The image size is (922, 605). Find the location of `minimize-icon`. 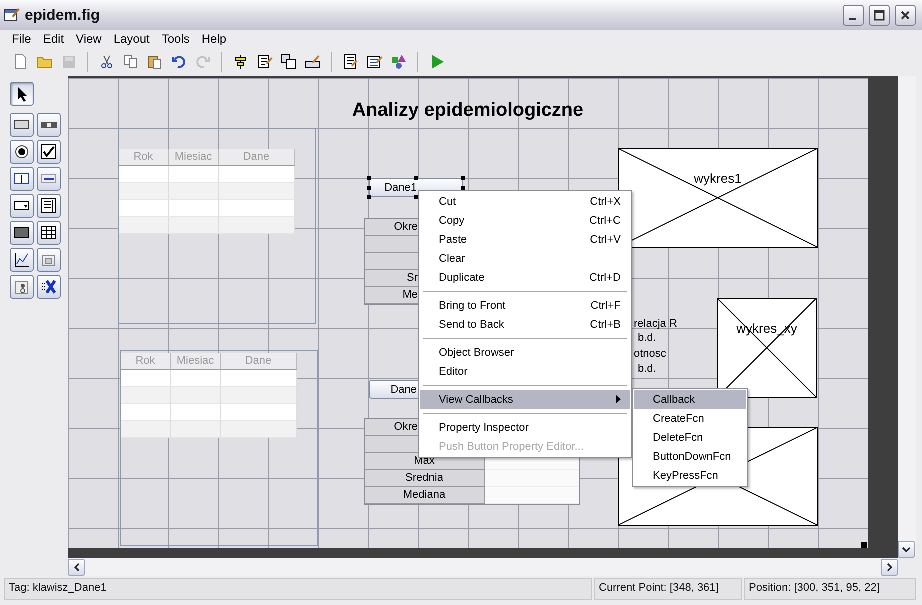

minimize-icon is located at coordinates (852, 19).